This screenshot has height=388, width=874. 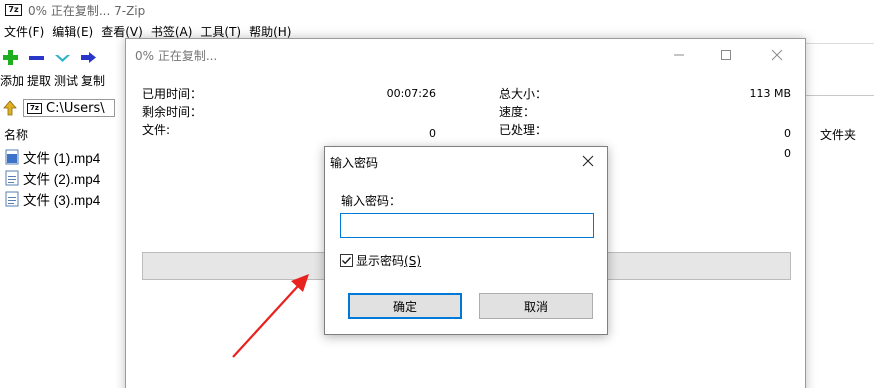 I want to click on close-button, so click(x=777, y=55).